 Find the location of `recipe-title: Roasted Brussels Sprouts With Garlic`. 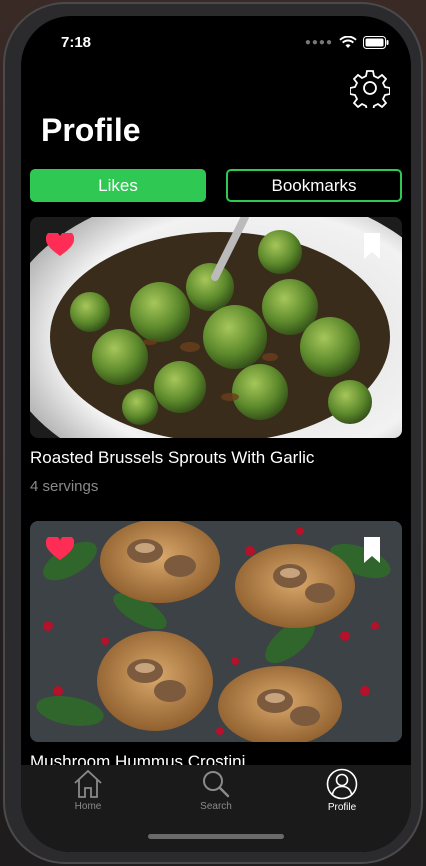

recipe-title: Roasted Brussels Sprouts With Garlic is located at coordinates (172, 458).